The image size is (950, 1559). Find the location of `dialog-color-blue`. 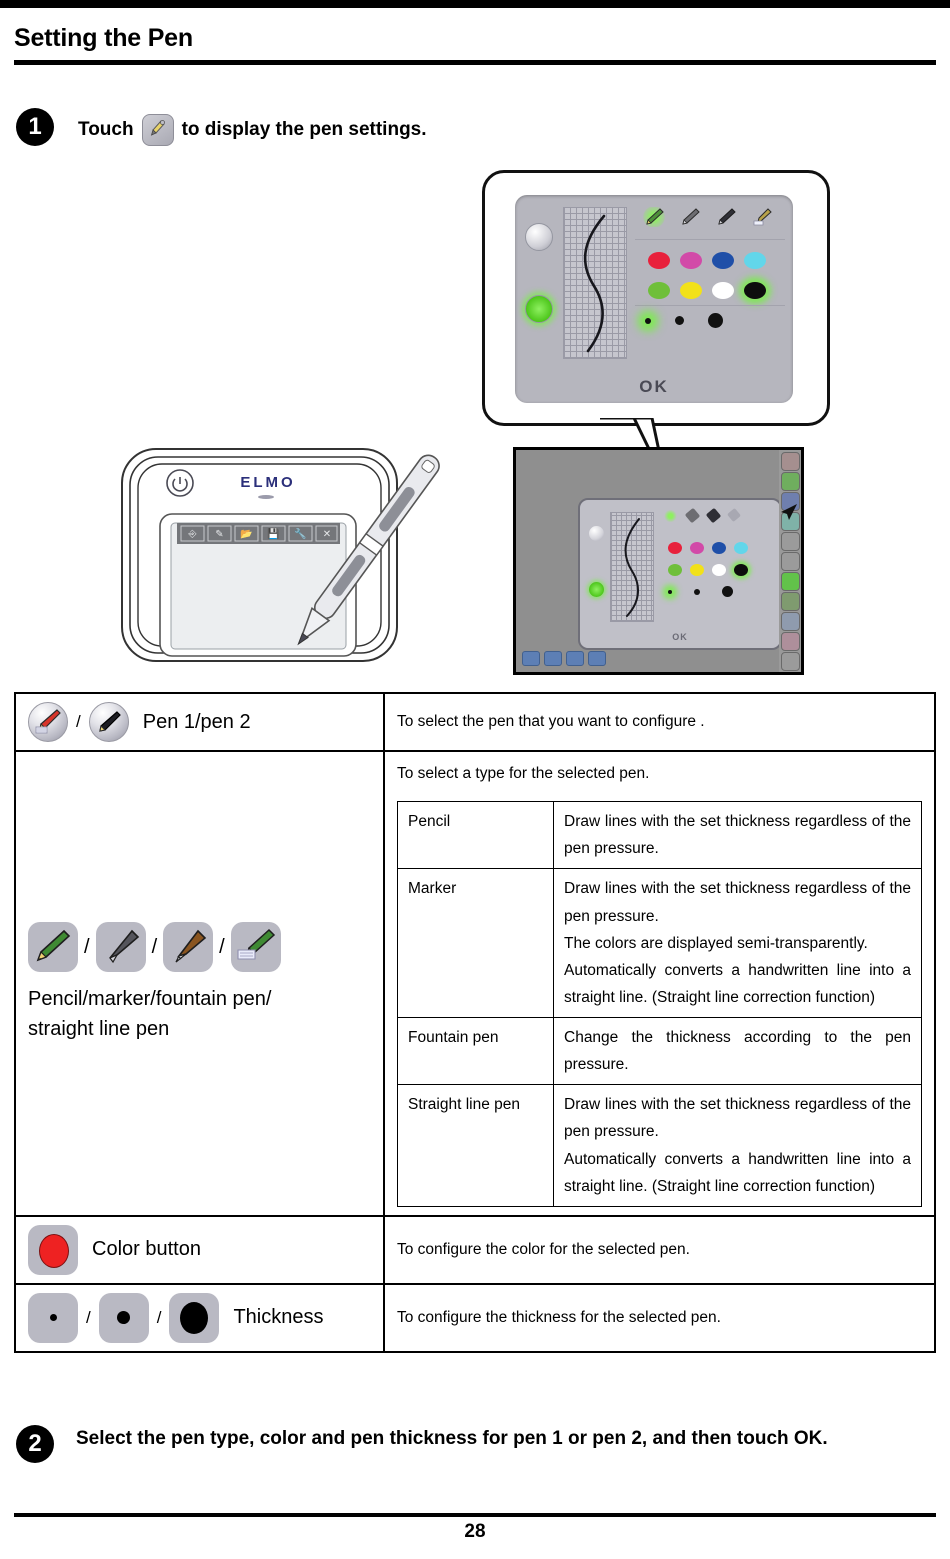

dialog-color-blue is located at coordinates (723, 260).